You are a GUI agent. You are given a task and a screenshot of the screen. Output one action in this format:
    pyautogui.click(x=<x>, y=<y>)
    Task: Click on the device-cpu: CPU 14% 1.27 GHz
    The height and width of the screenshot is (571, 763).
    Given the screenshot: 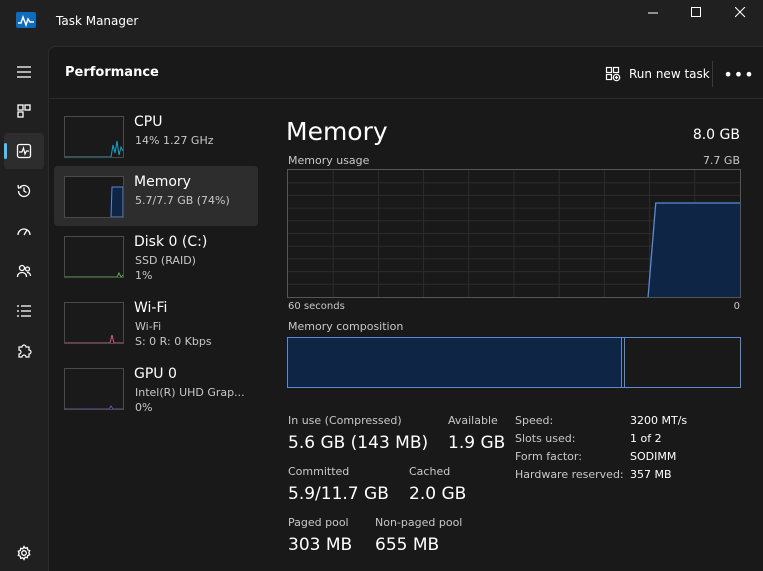 What is the action you would take?
    pyautogui.click(x=156, y=136)
    